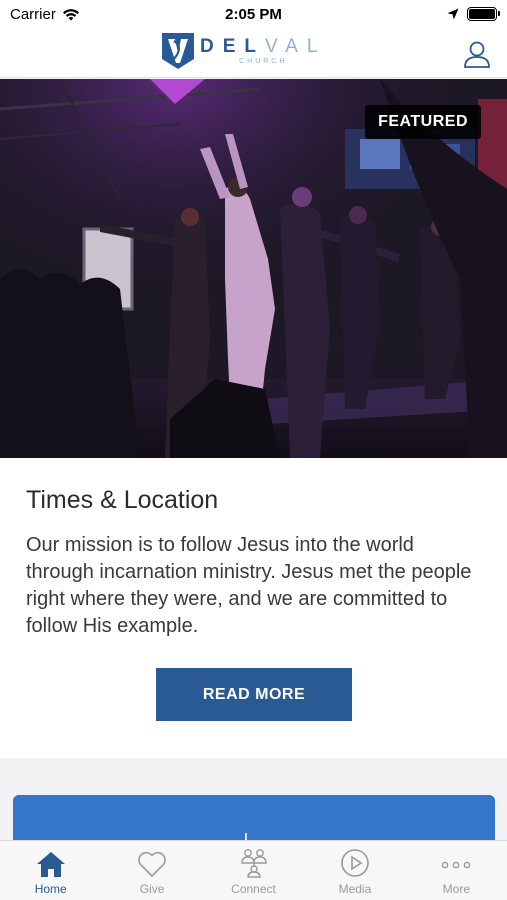 The height and width of the screenshot is (900, 507). Describe the element at coordinates (152, 889) in the screenshot. I see `tab-give-label: Give` at that location.